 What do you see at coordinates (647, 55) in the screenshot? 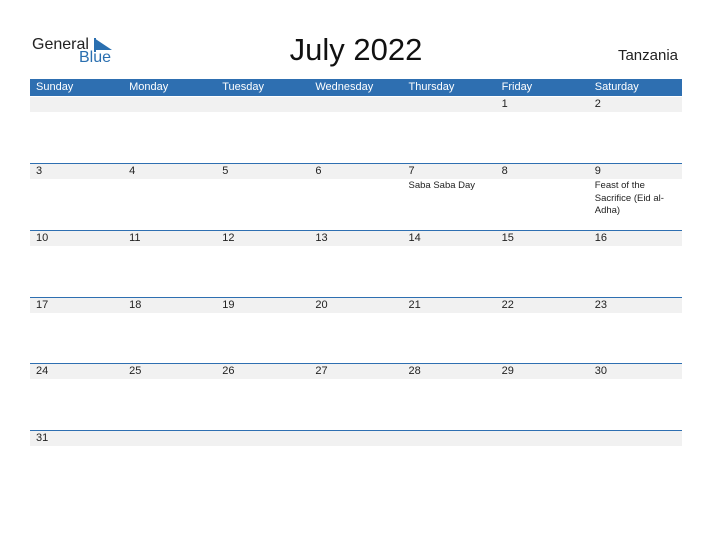
I see `country-label: Tanzania` at bounding box center [647, 55].